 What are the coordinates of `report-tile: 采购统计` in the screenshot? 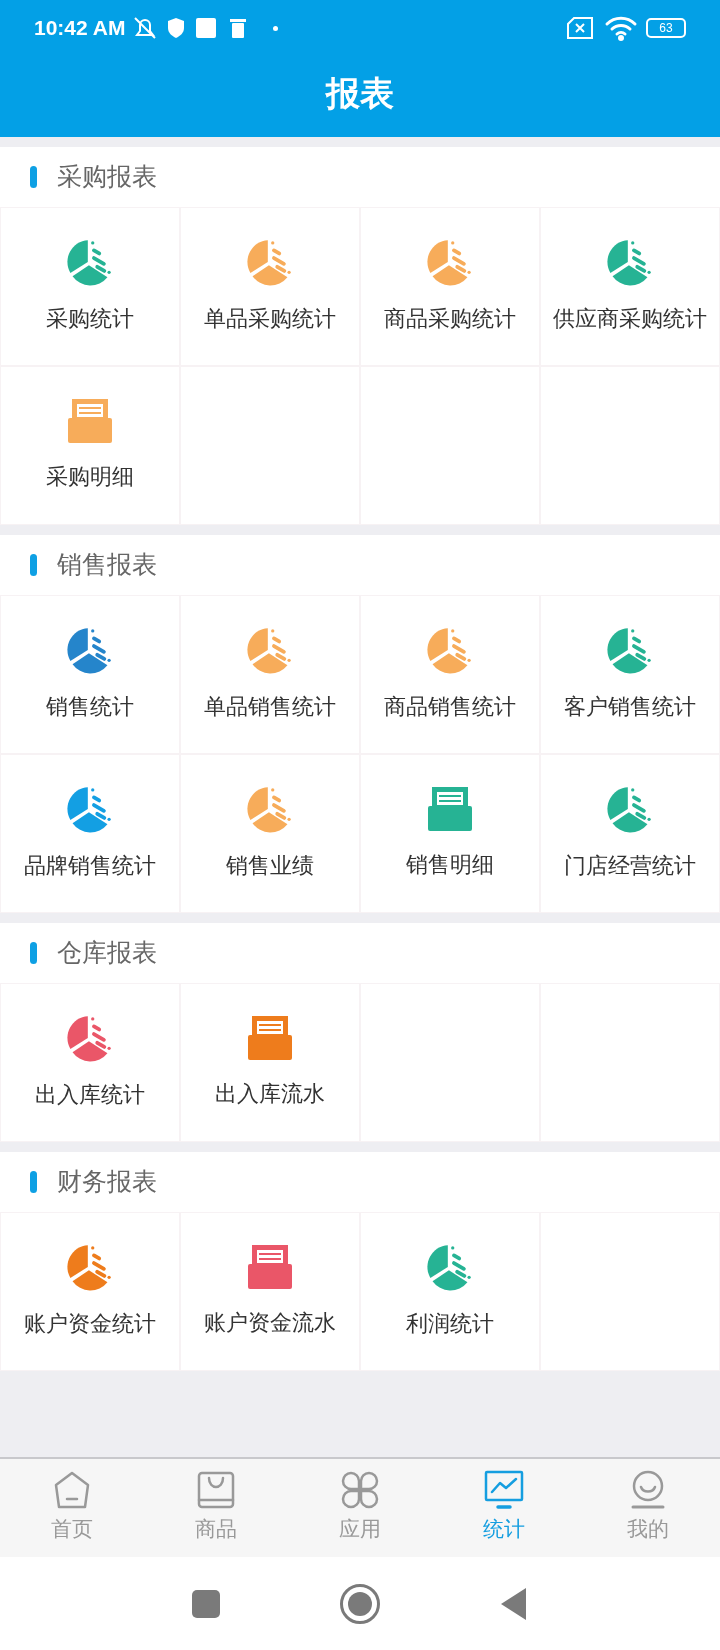 It's located at (90, 286).